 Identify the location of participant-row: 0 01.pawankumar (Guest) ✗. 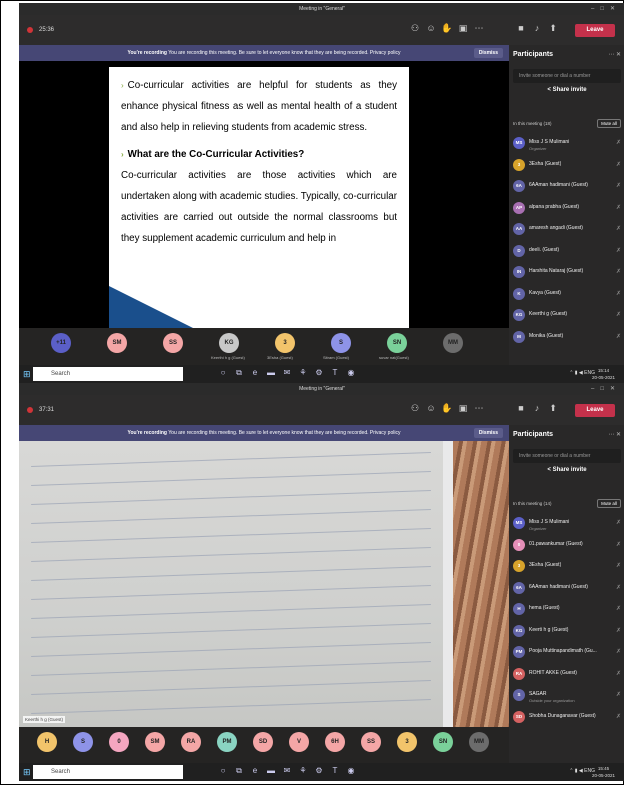
(568, 547).